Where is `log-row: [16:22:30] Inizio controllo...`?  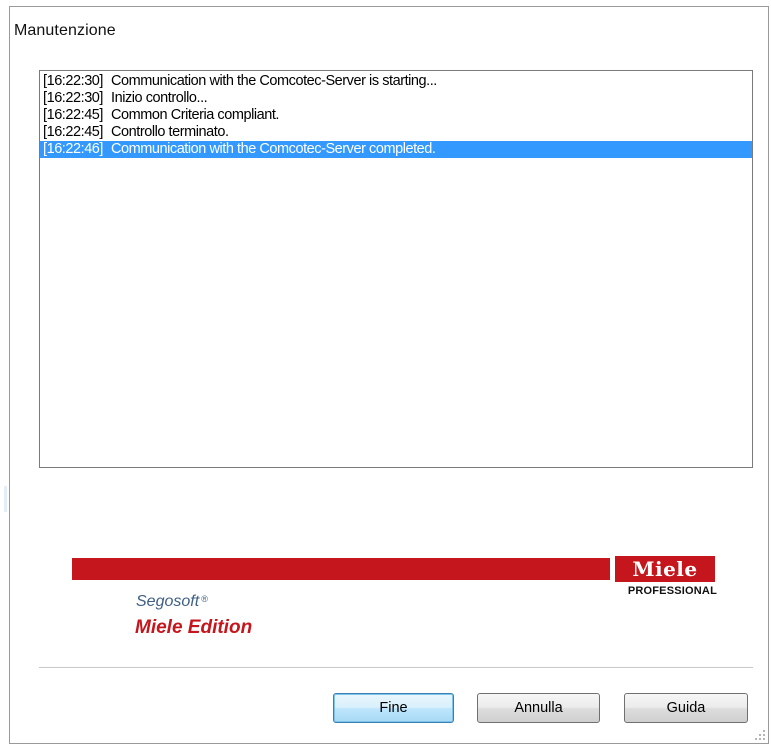
log-row: [16:22:30] Inizio controllo... is located at coordinates (396, 98).